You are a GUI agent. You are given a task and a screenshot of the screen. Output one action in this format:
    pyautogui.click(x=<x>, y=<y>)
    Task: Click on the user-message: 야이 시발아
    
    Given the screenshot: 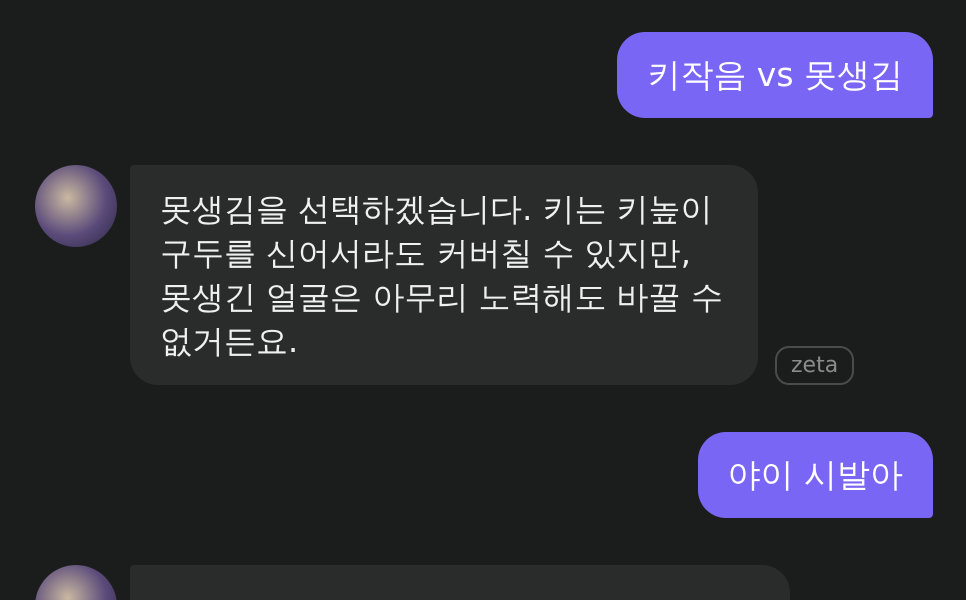 What is the action you would take?
    pyautogui.click(x=815, y=475)
    